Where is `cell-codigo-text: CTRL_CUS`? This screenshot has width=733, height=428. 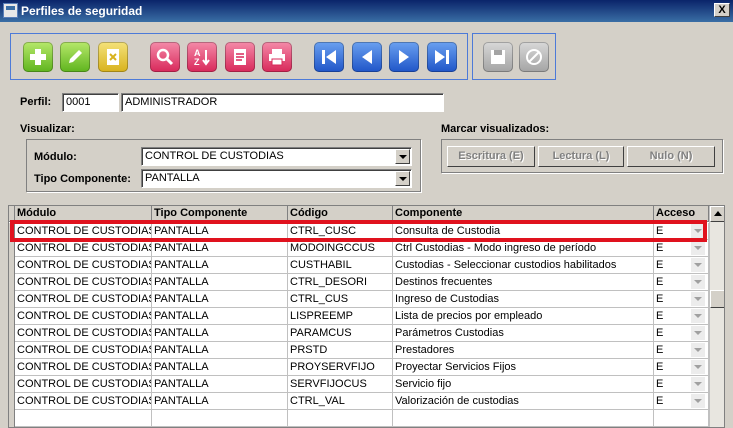 cell-codigo-text: CTRL_CUS is located at coordinates (319, 299).